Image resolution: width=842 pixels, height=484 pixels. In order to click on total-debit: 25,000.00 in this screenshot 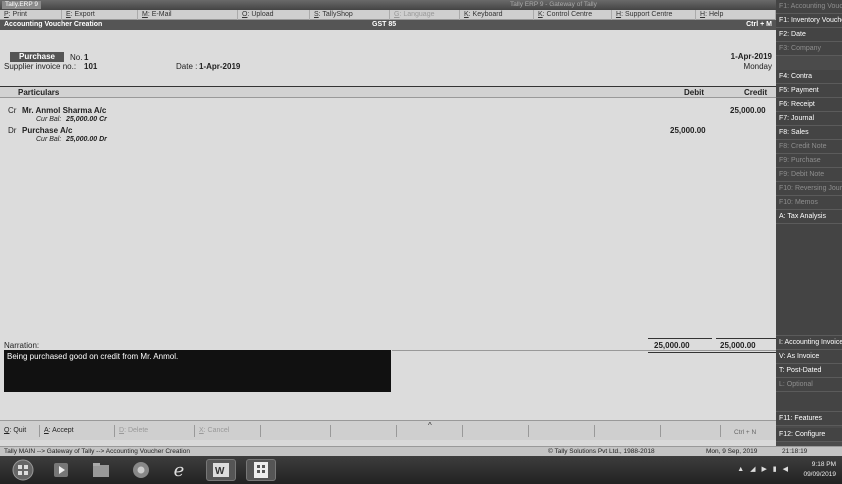, I will do `click(672, 345)`.